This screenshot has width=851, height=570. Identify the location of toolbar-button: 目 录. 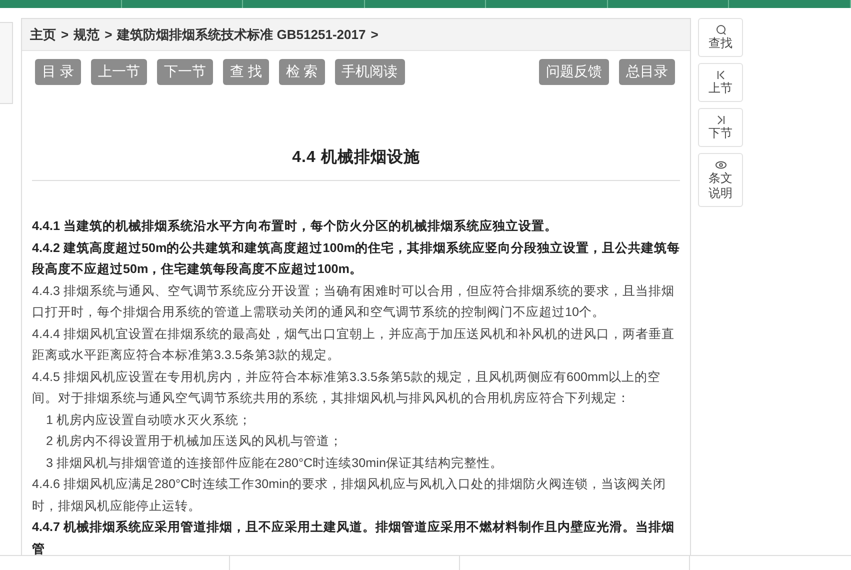
(58, 72).